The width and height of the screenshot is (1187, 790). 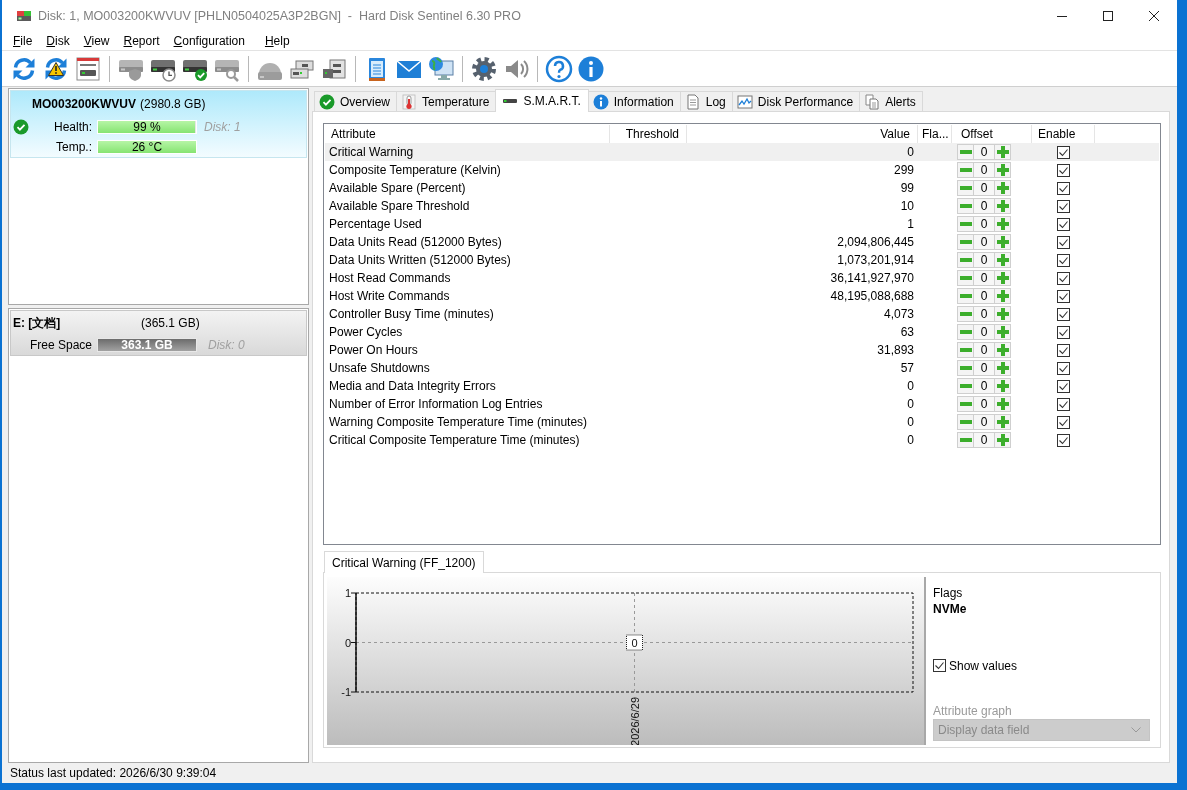 What do you see at coordinates (706, 101) in the screenshot?
I see `tab: Log` at bounding box center [706, 101].